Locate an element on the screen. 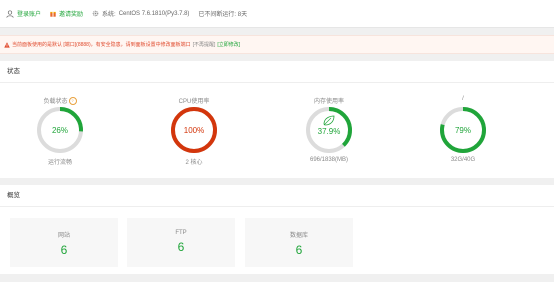  system-label: 系统: is located at coordinates (109, 15).